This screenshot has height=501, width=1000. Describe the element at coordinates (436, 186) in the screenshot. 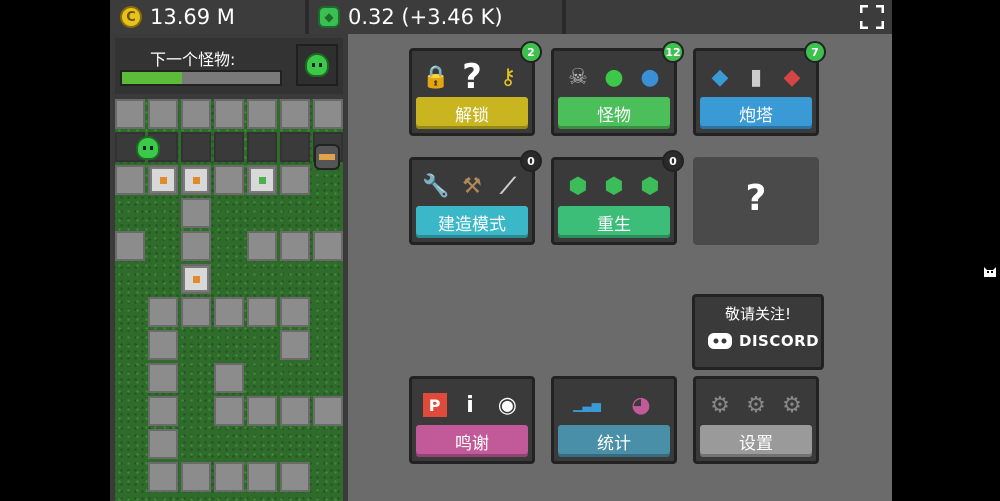

I see `wrench-icon: 🔧` at that location.